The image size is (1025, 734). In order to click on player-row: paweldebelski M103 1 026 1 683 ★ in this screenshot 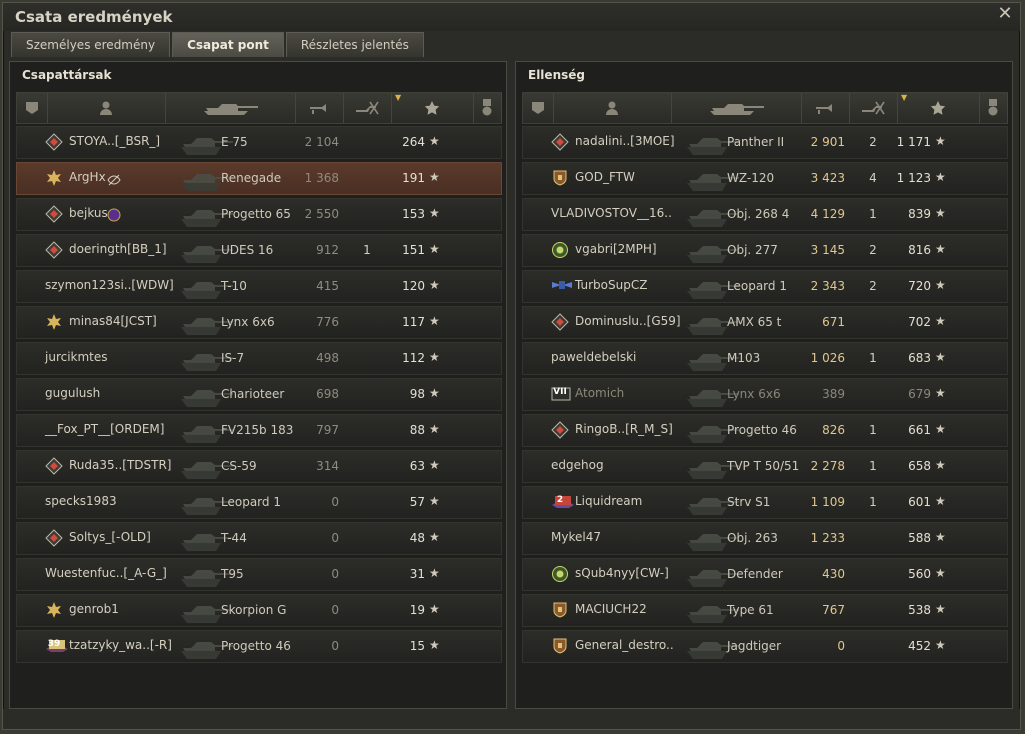, I will do `click(765, 358)`.